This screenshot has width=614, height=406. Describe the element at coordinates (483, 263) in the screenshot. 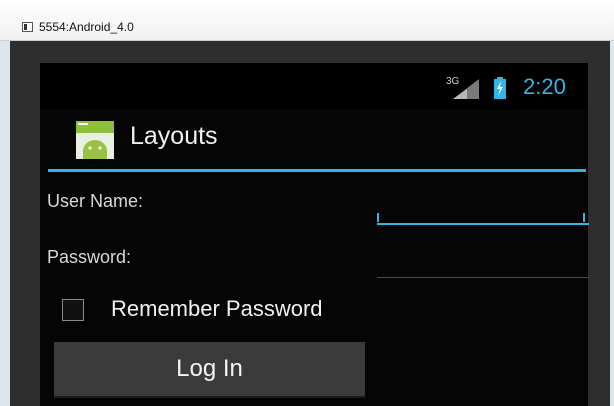

I see `password-field` at that location.